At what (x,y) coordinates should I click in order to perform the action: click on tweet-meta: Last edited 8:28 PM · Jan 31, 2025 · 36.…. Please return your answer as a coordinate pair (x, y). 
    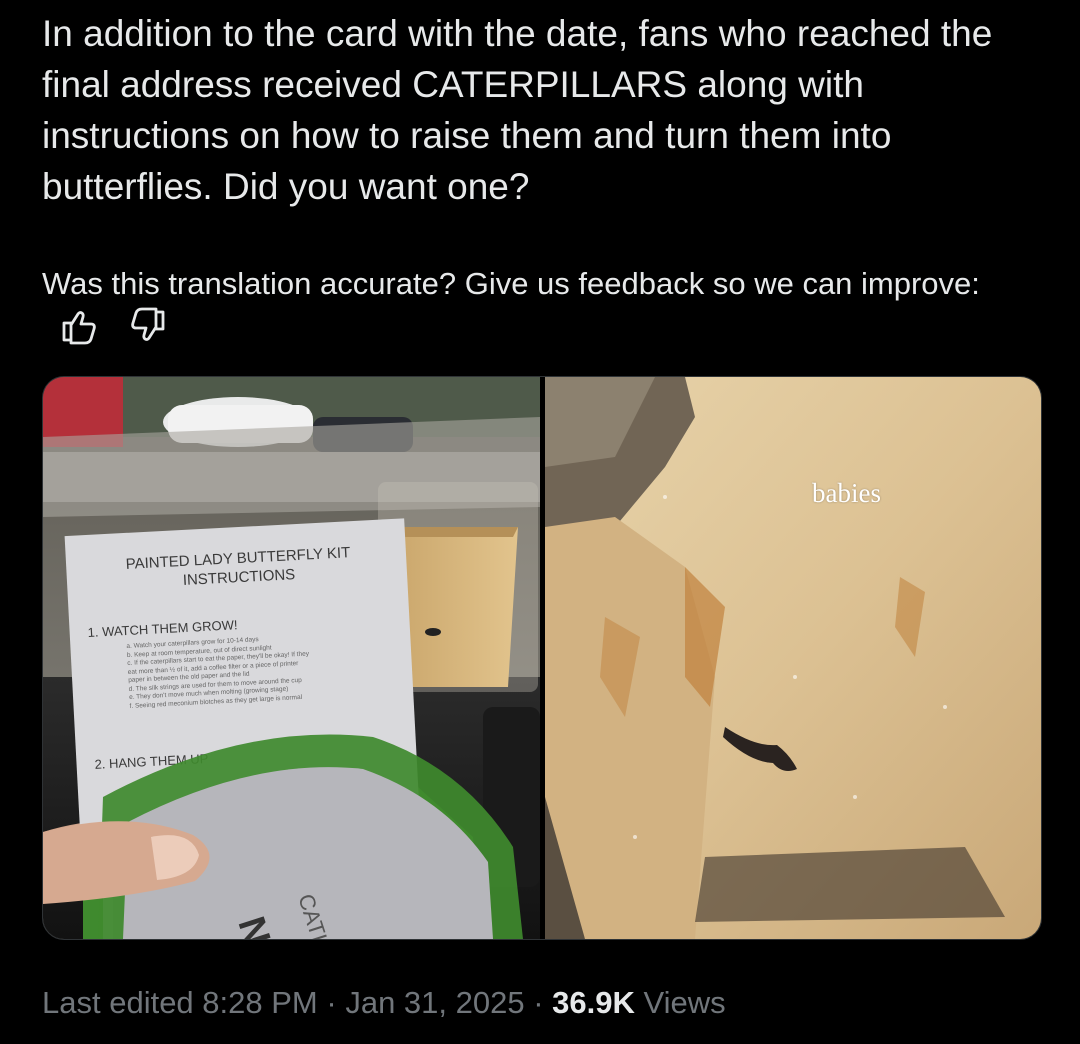
    Looking at the image, I should click on (384, 1003).